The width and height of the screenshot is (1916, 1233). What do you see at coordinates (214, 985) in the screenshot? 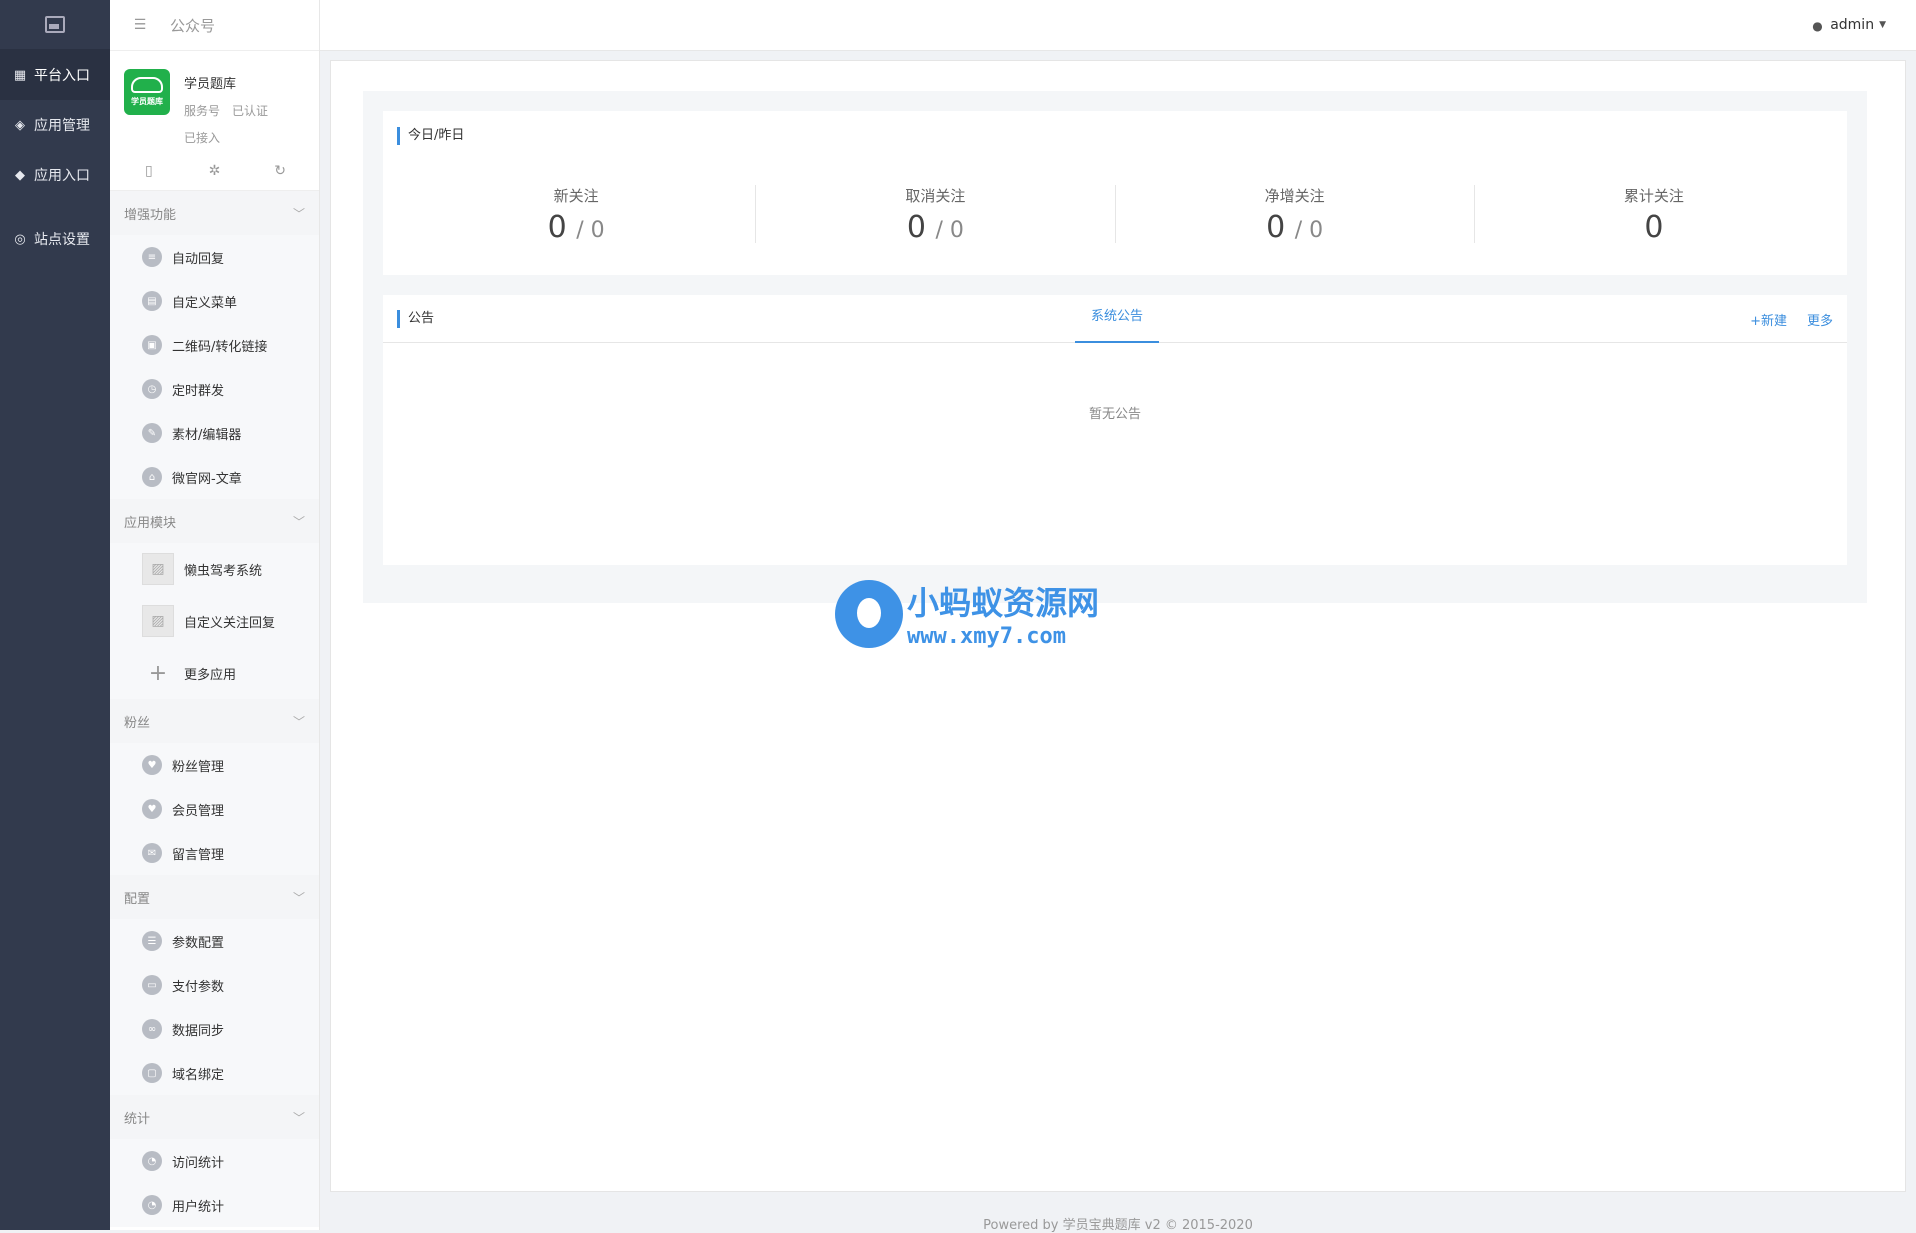
I see `sidebar-item-payment: ▭ 支付参数` at bounding box center [214, 985].